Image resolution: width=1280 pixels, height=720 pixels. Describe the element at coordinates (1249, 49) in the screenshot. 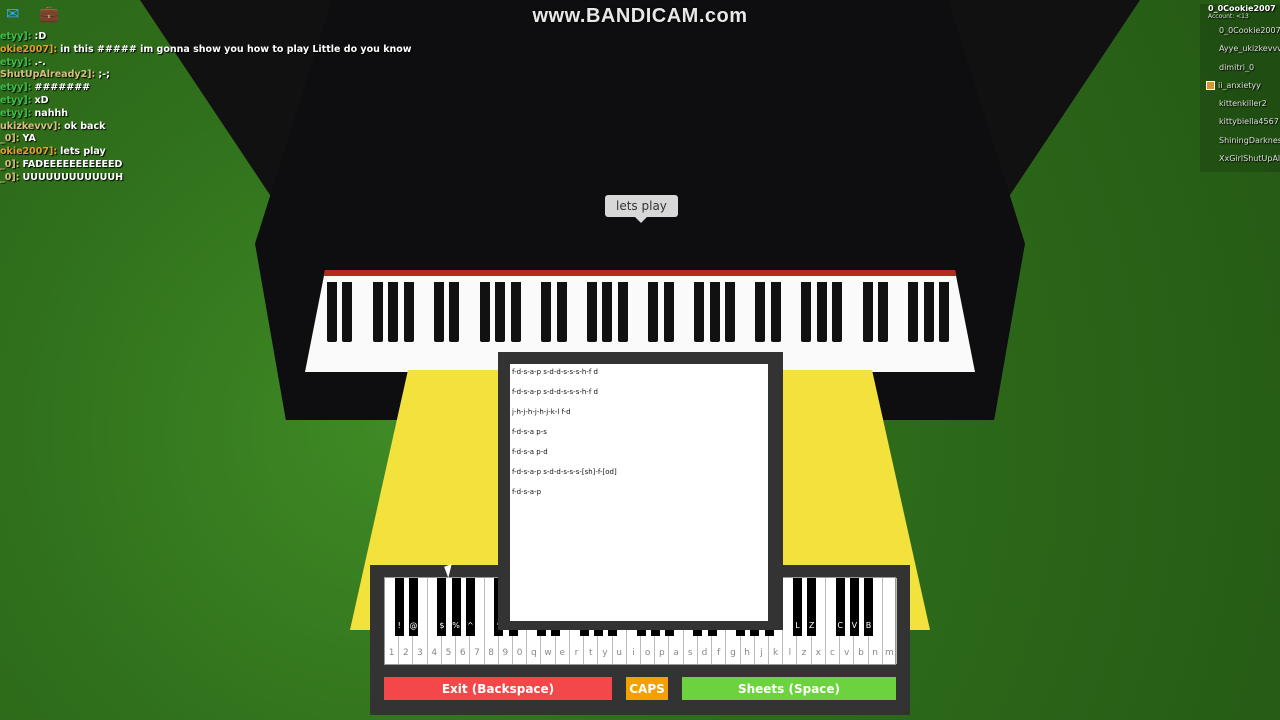

I see `player-name: Ayye_ukizkevvv` at that location.